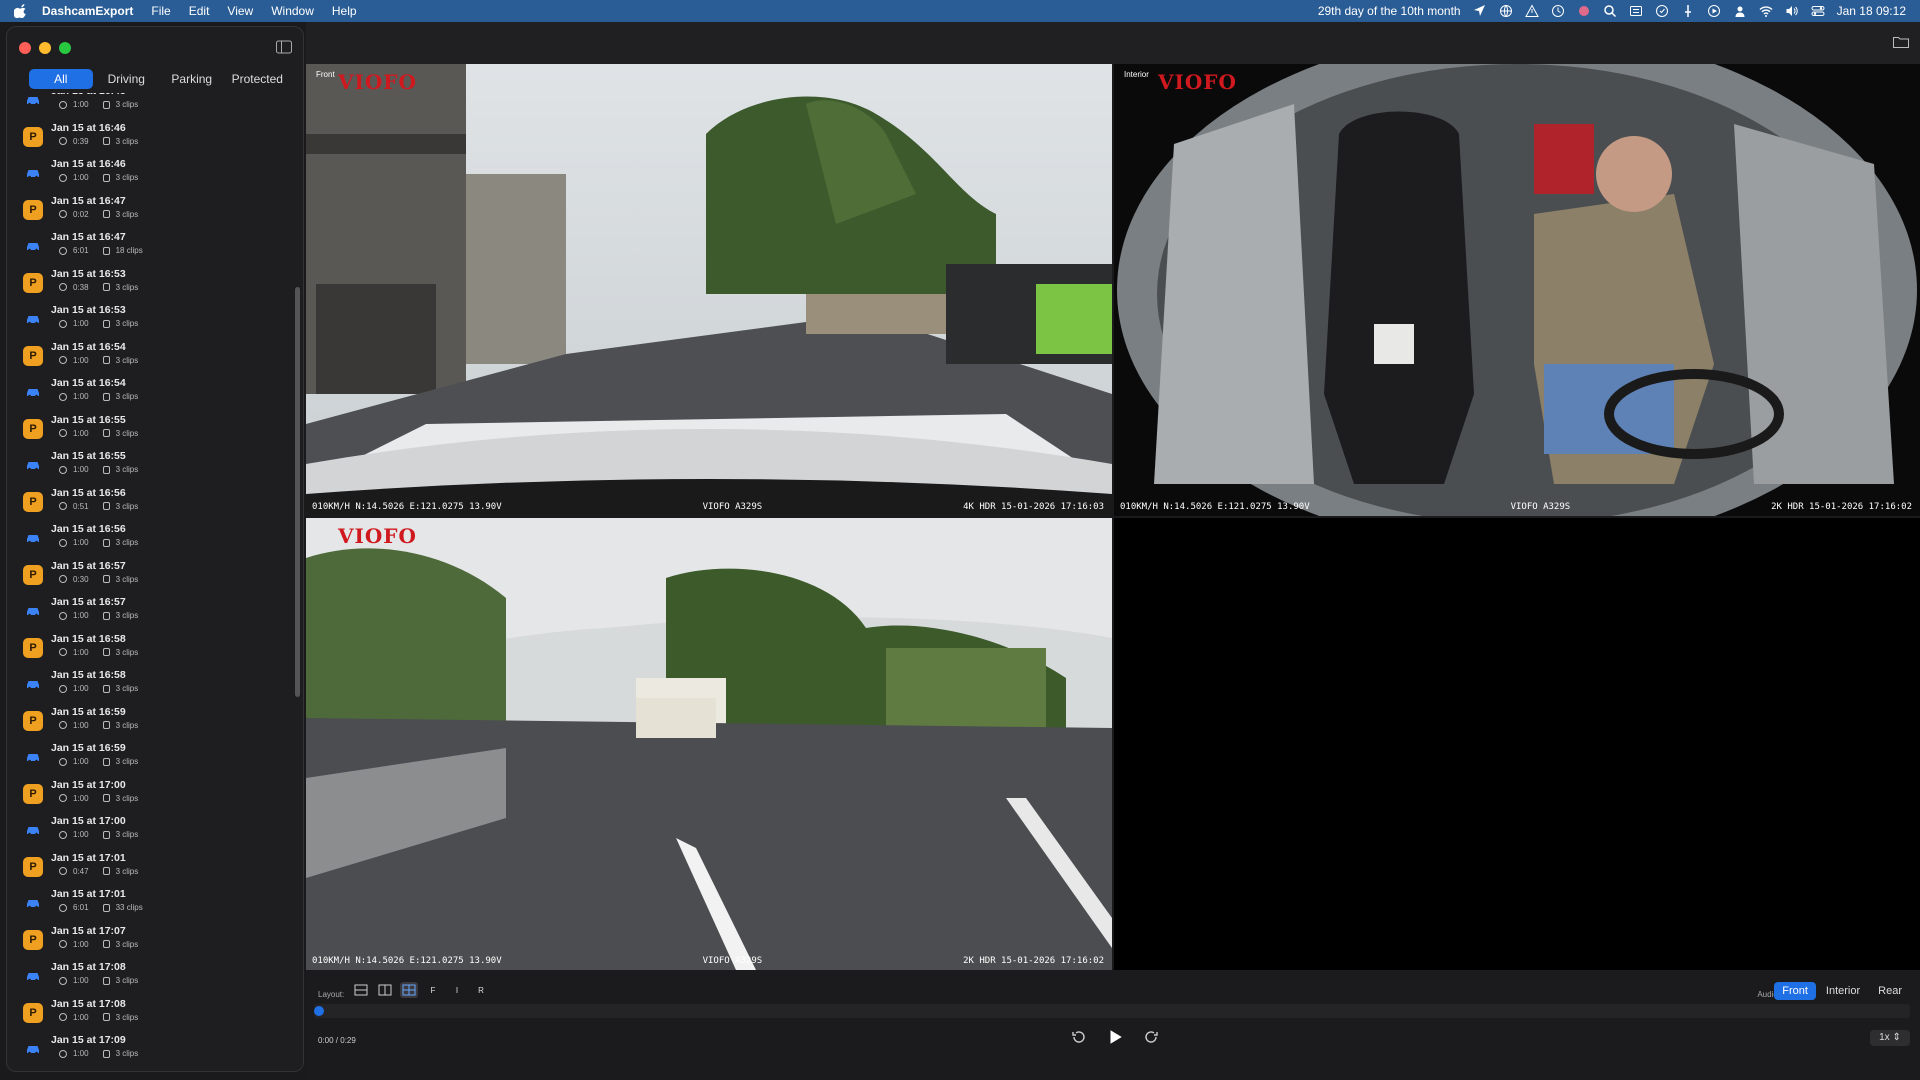  I want to click on menu-edit: Edit, so click(199, 11).